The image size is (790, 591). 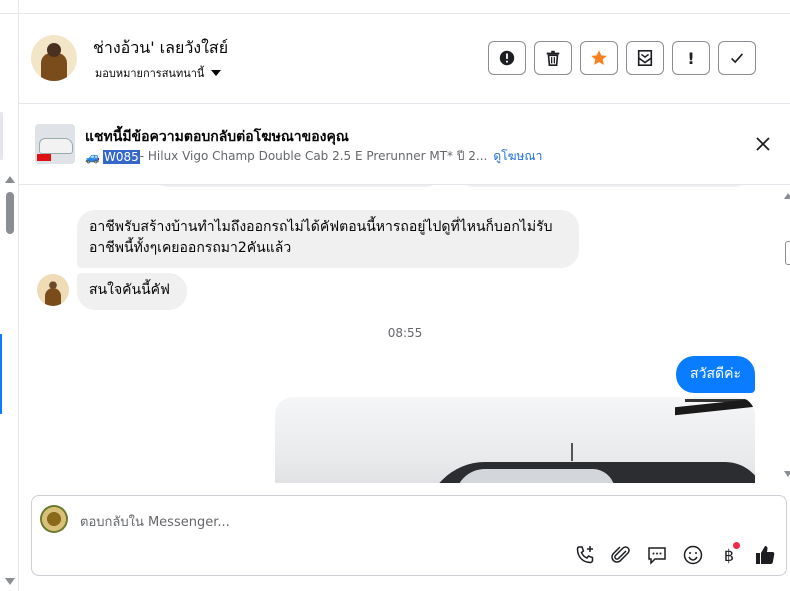 I want to click on paperclip-icon, so click(x=621, y=555).